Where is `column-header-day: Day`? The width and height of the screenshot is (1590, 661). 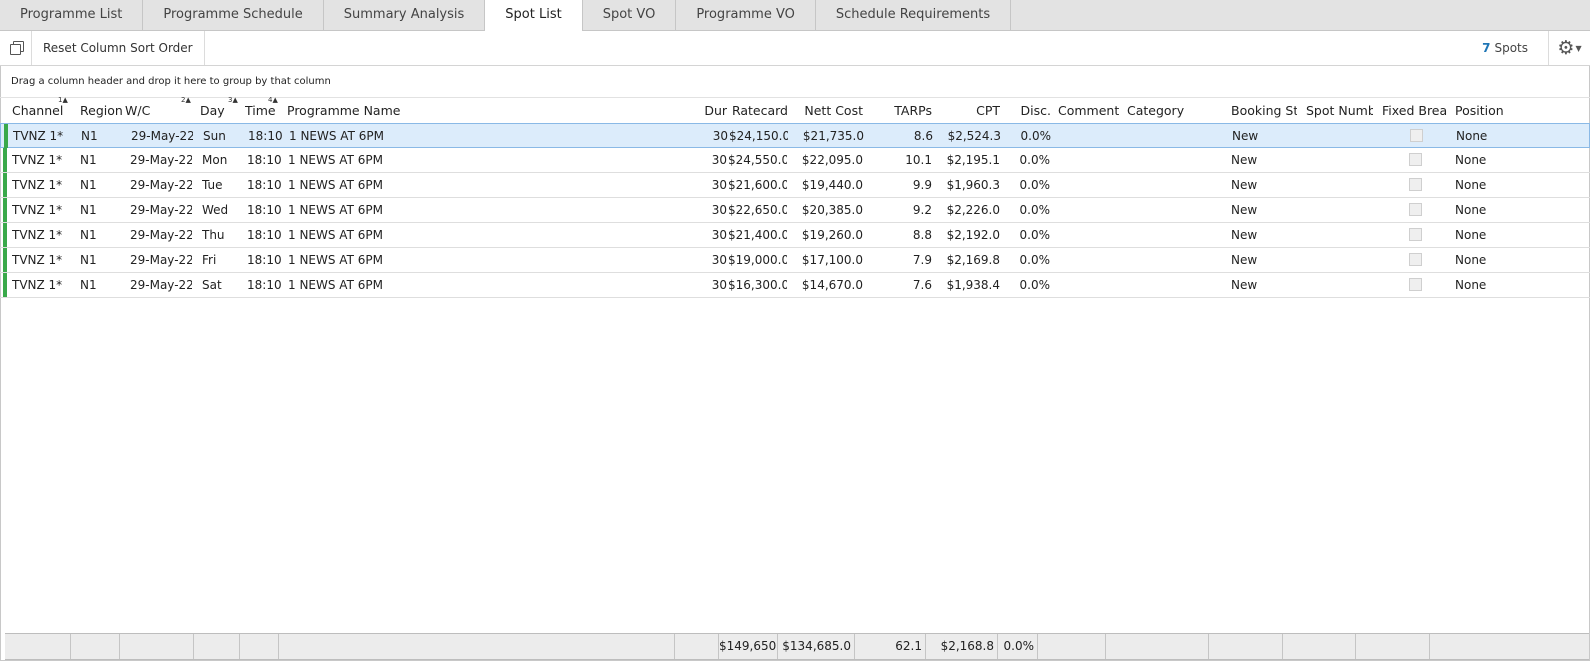 column-header-day: Day is located at coordinates (215, 110).